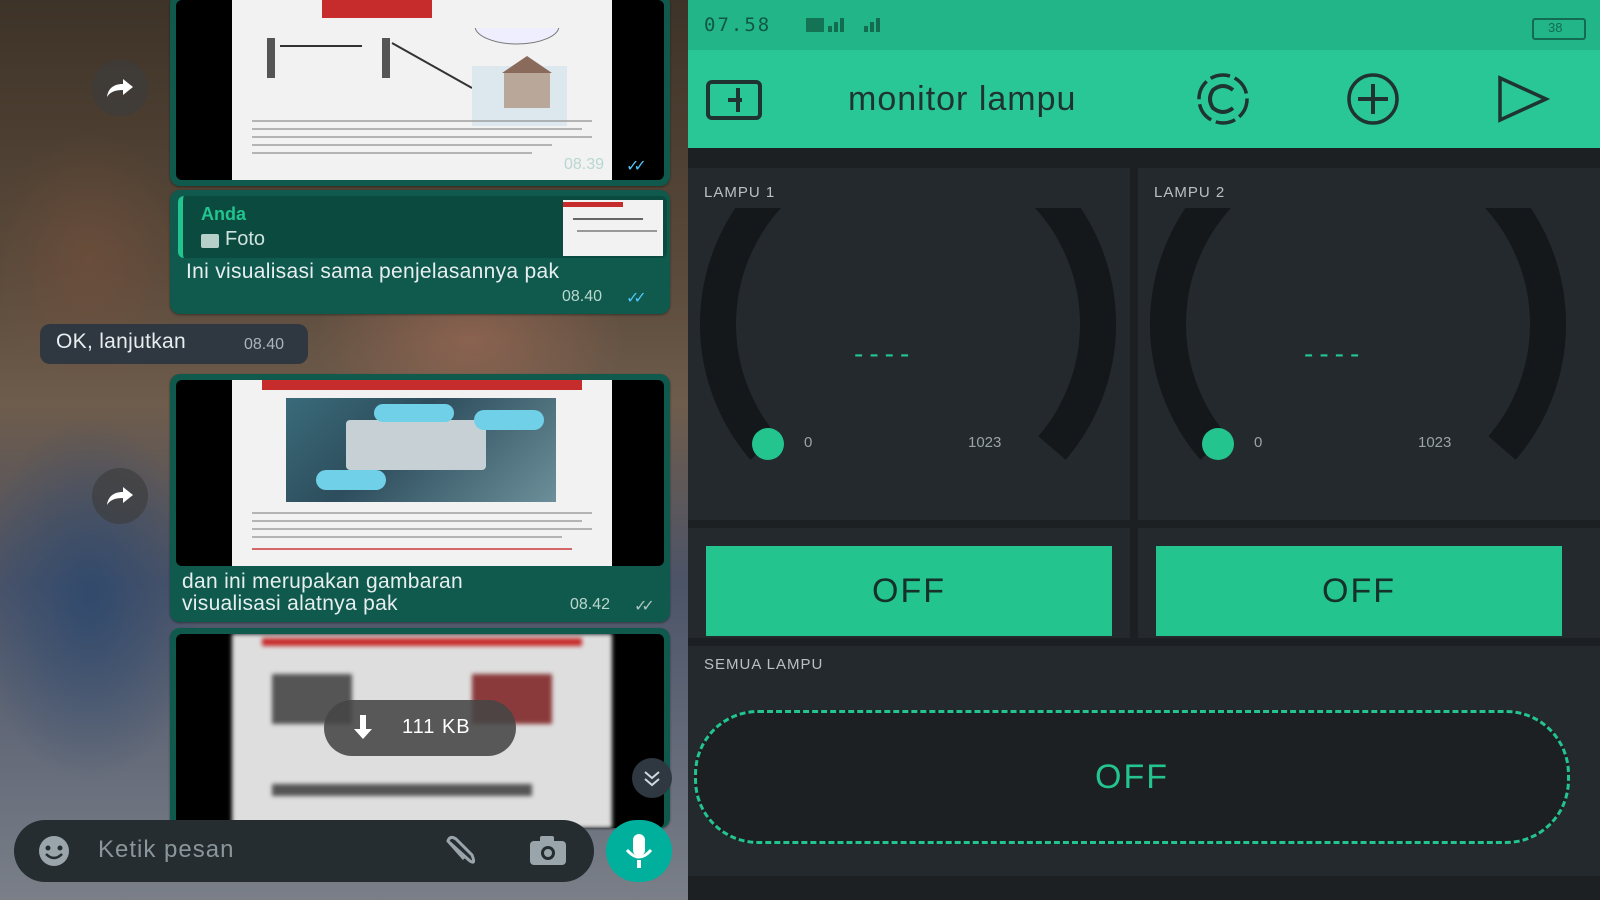 The image size is (1600, 900). What do you see at coordinates (1555, 27) in the screenshot?
I see `battery-level: 38` at bounding box center [1555, 27].